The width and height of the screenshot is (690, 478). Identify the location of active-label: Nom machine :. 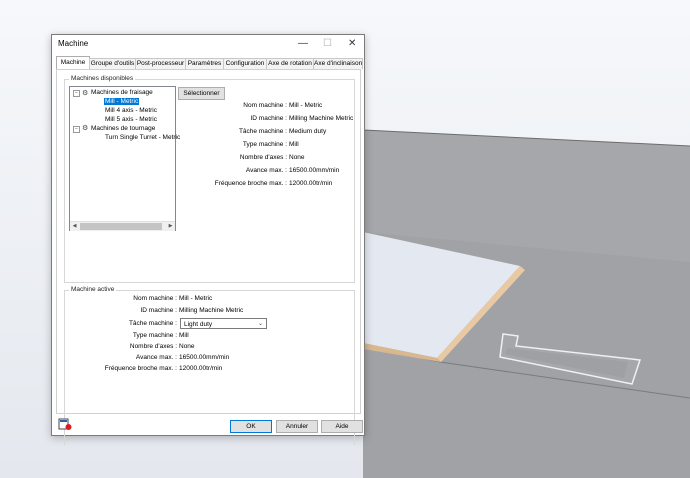
(155, 298).